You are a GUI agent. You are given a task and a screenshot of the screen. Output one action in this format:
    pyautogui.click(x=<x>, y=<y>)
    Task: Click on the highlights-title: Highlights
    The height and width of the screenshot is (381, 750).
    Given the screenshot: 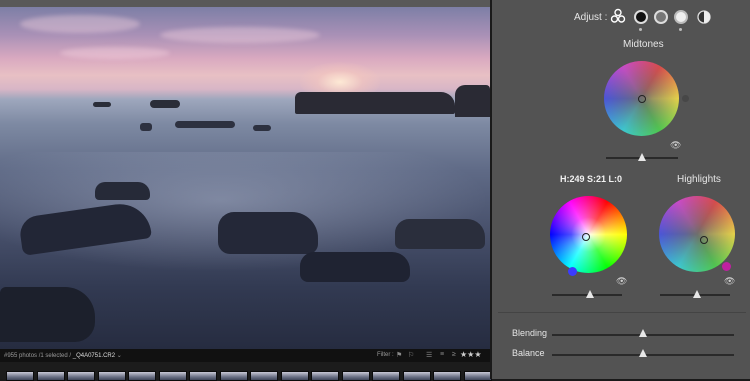 What is the action you would take?
    pyautogui.click(x=699, y=179)
    